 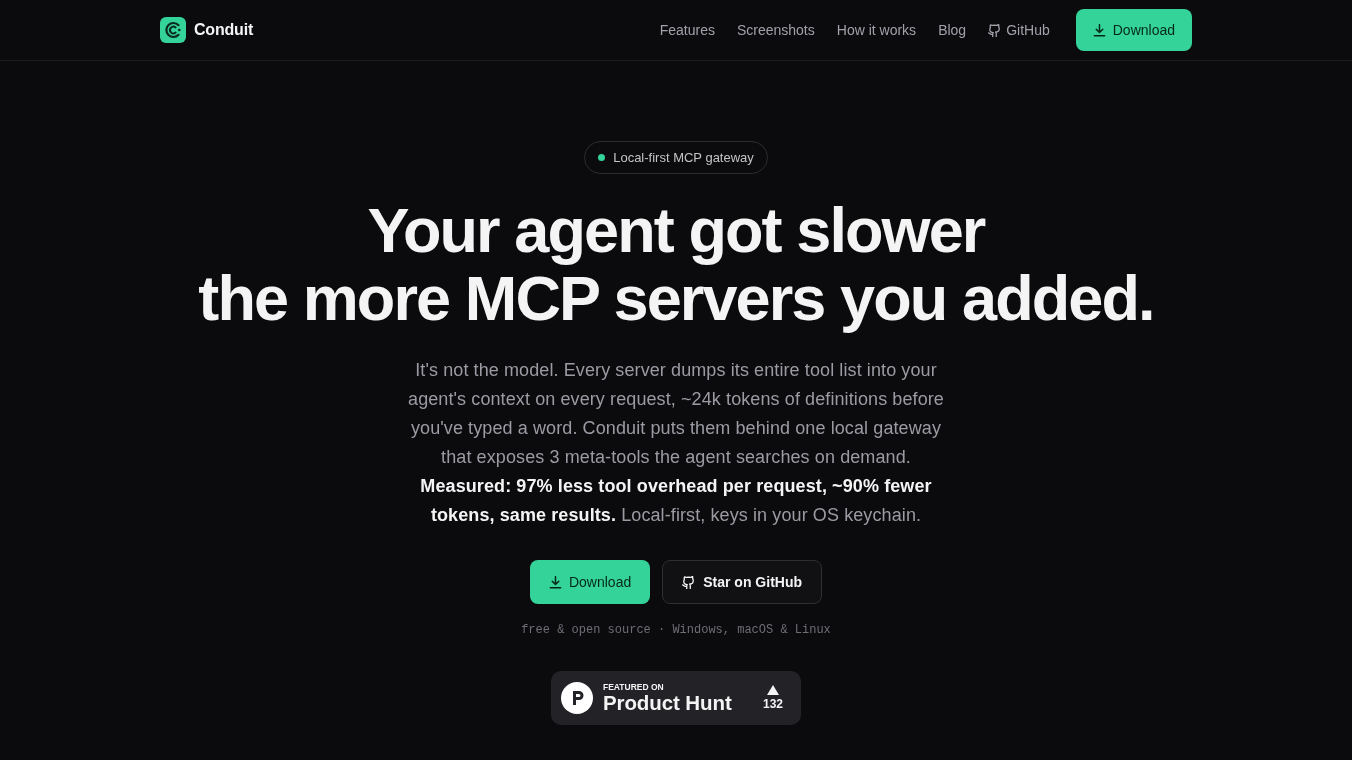 What do you see at coordinates (683, 157) in the screenshot?
I see `tagline-text: Local-first MCP gateway` at bounding box center [683, 157].